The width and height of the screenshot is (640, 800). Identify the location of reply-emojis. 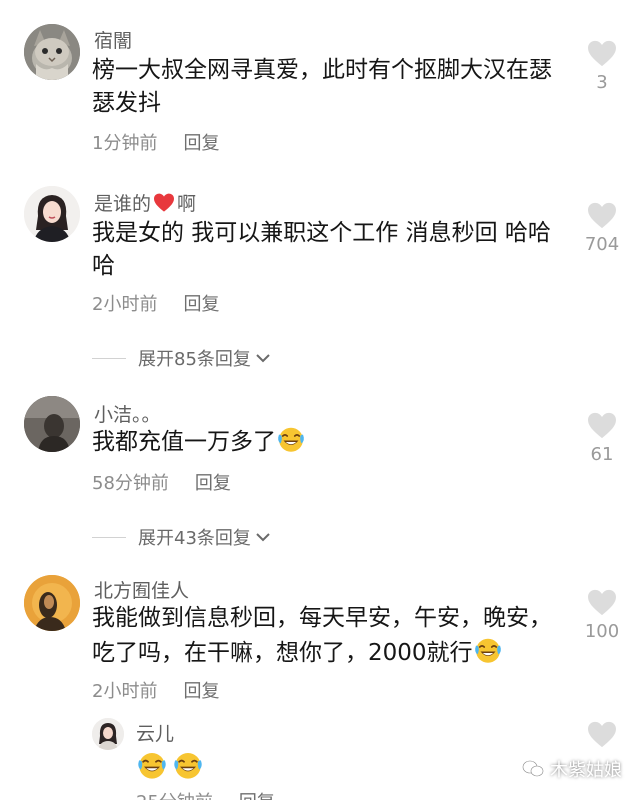
(170, 765).